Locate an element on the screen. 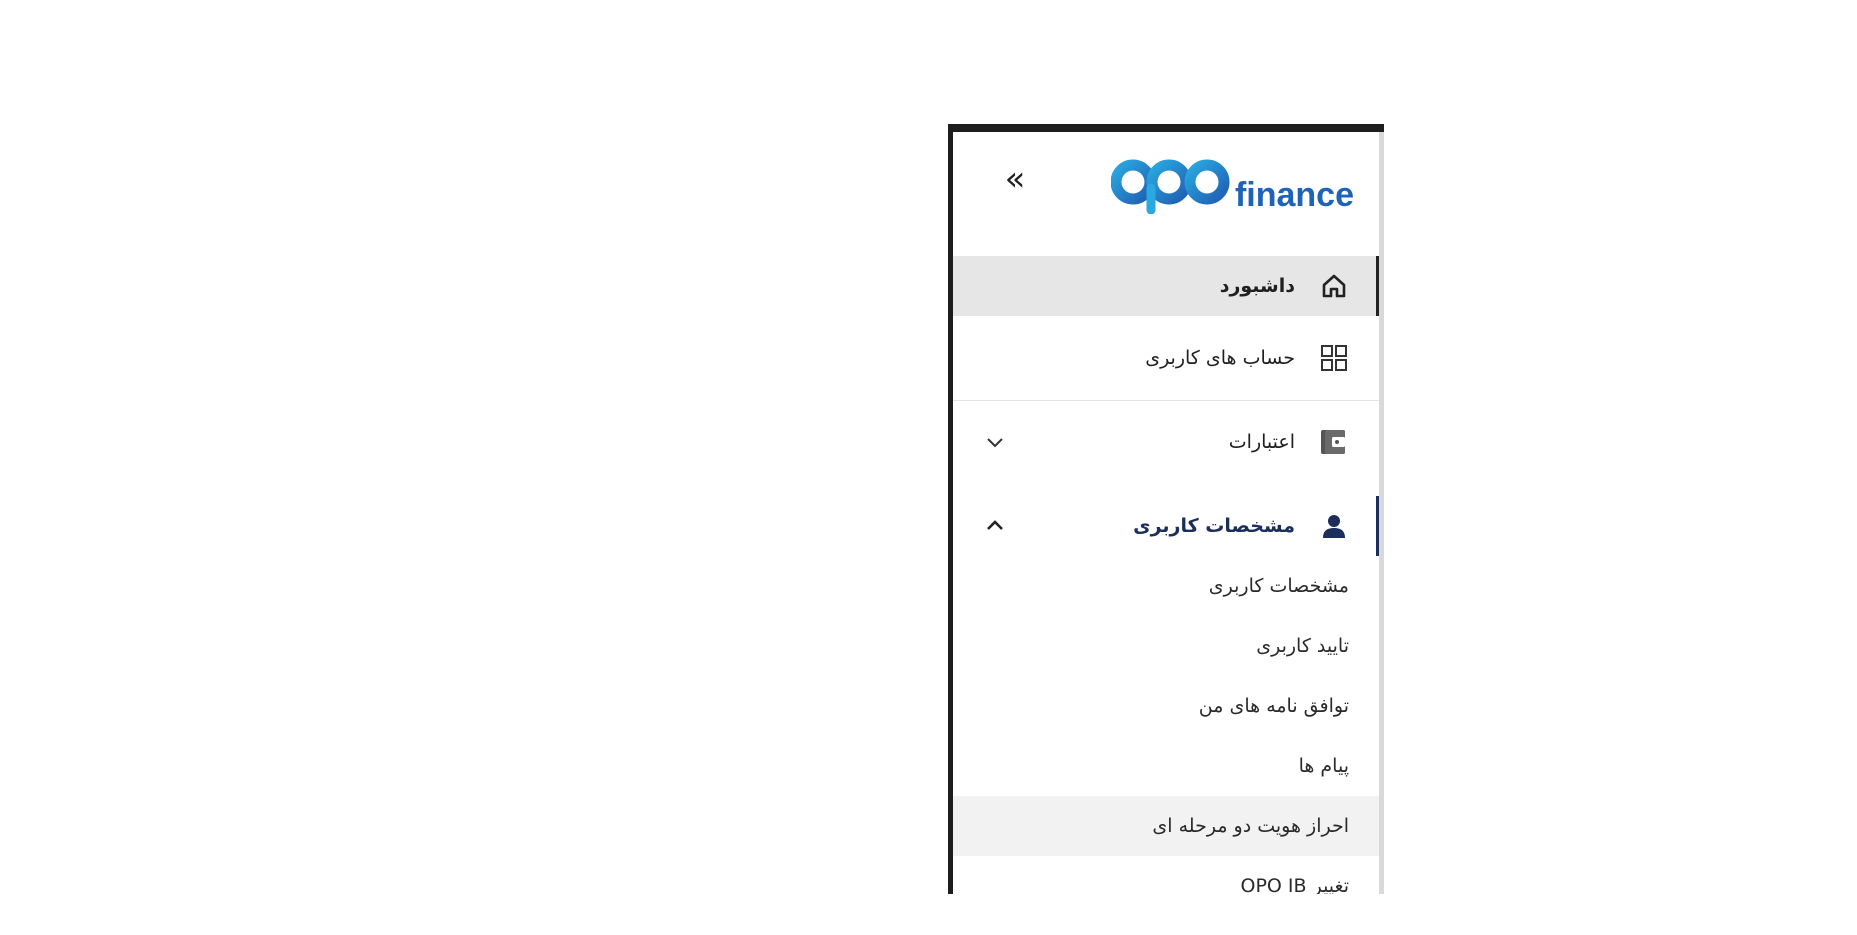  submenu-item-verification: تایید کاربری is located at coordinates (1166, 646).